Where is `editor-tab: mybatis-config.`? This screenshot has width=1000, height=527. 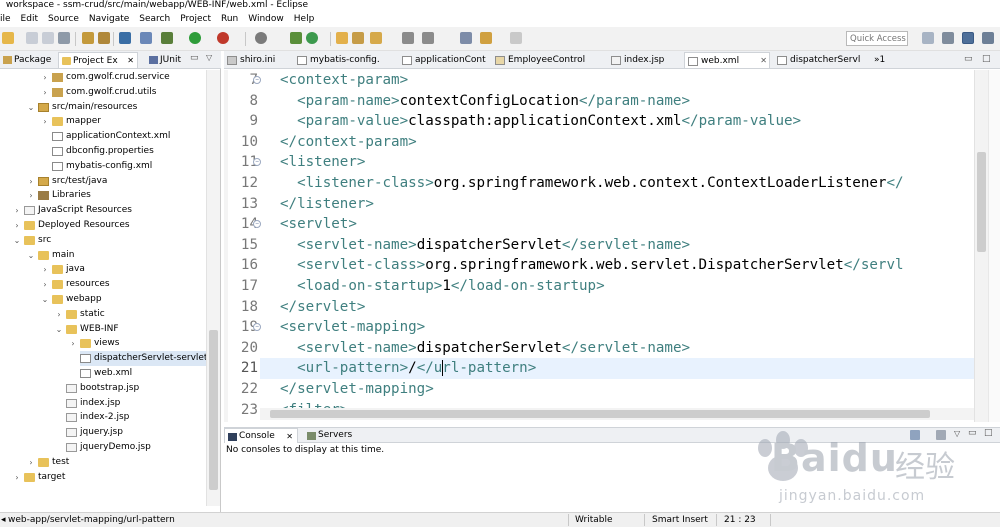
editor-tab: mybatis-config. is located at coordinates (344, 60).